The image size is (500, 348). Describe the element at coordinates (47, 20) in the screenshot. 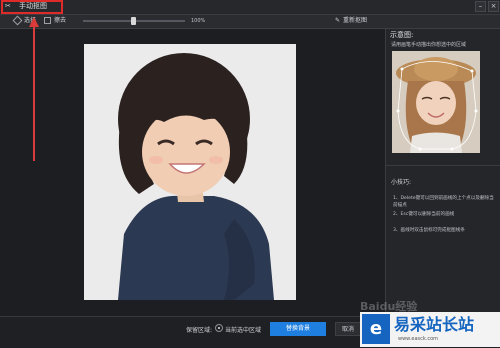

I see `eraser-icon` at that location.